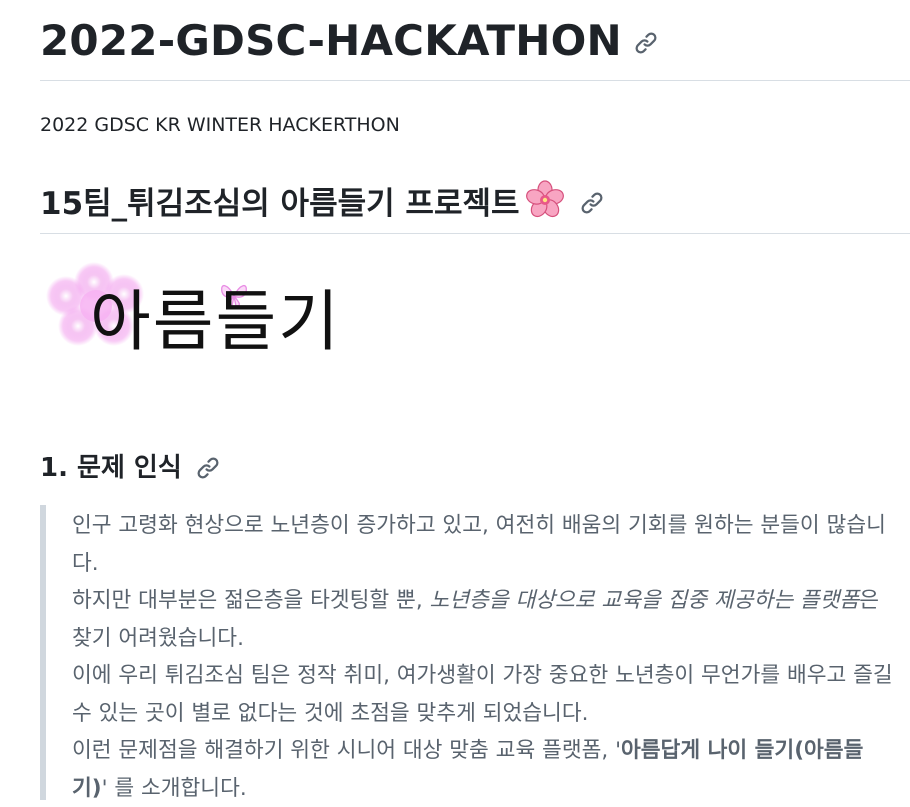 Image resolution: width=910 pixels, height=807 pixels. What do you see at coordinates (475, 80) in the screenshot?
I see `title-divider` at bounding box center [475, 80].